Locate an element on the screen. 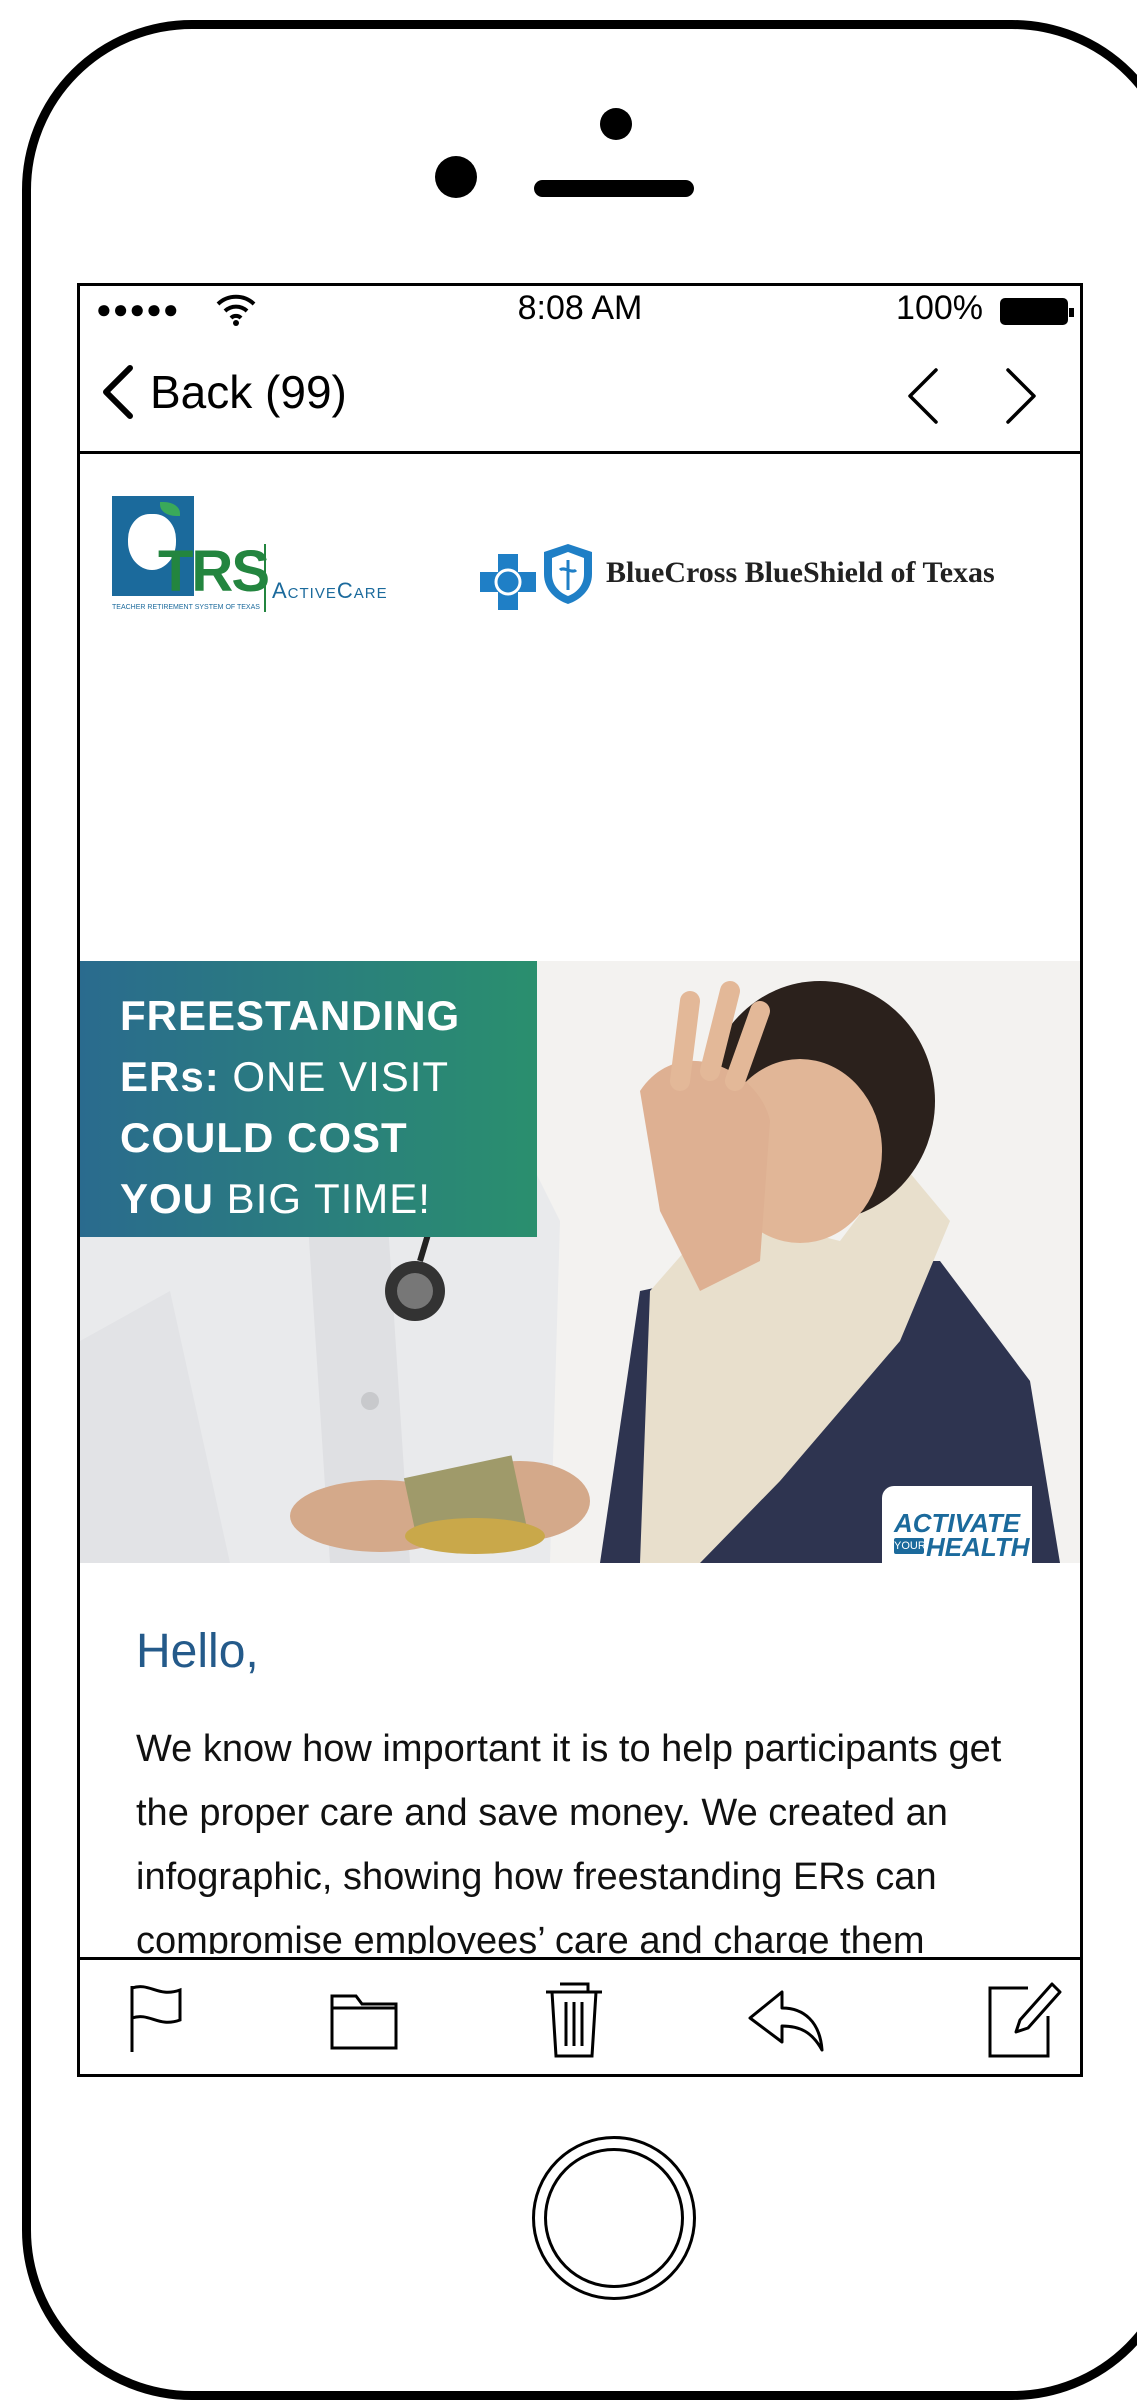 The image size is (1137, 2400). headline-l2-bold: ERs: is located at coordinates (170, 1076).